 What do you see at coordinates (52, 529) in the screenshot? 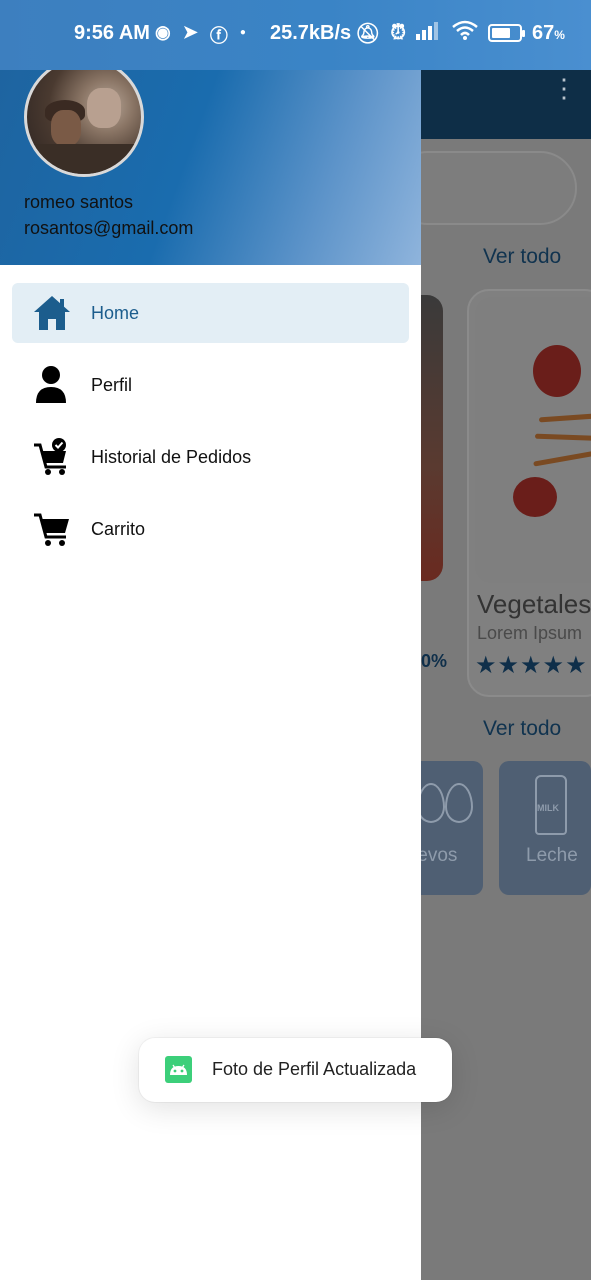
I see `cart-icon` at bounding box center [52, 529].